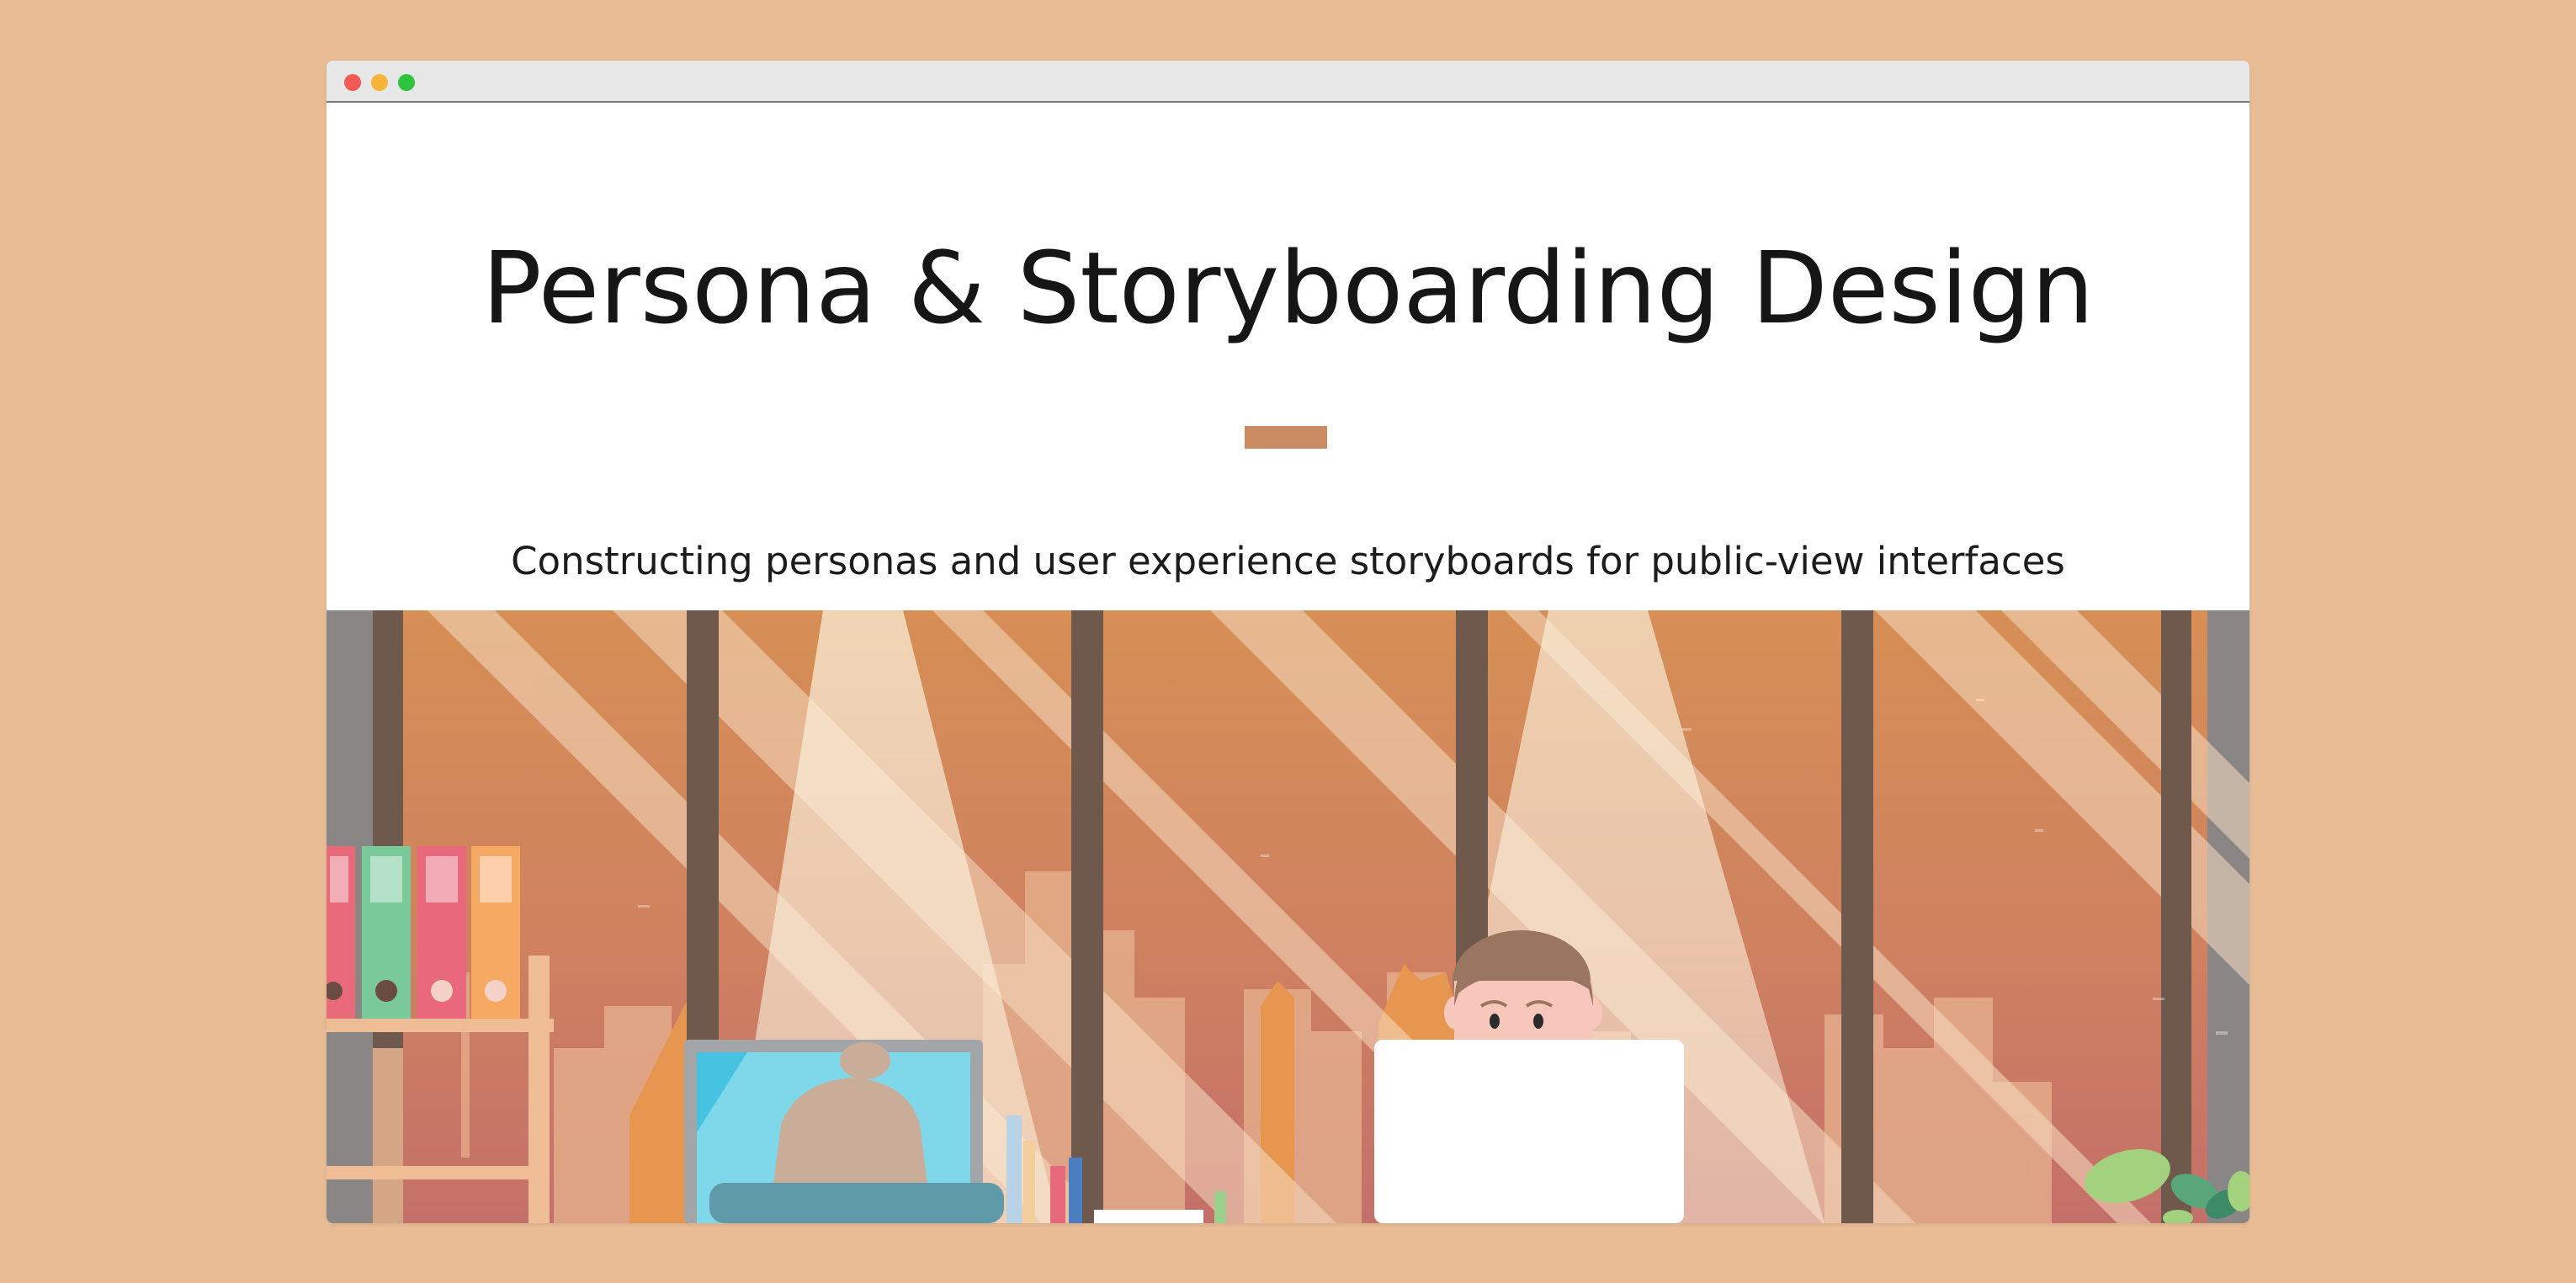 This screenshot has height=1283, width=2576. What do you see at coordinates (406, 82) in the screenshot?
I see `maximize-window-button` at bounding box center [406, 82].